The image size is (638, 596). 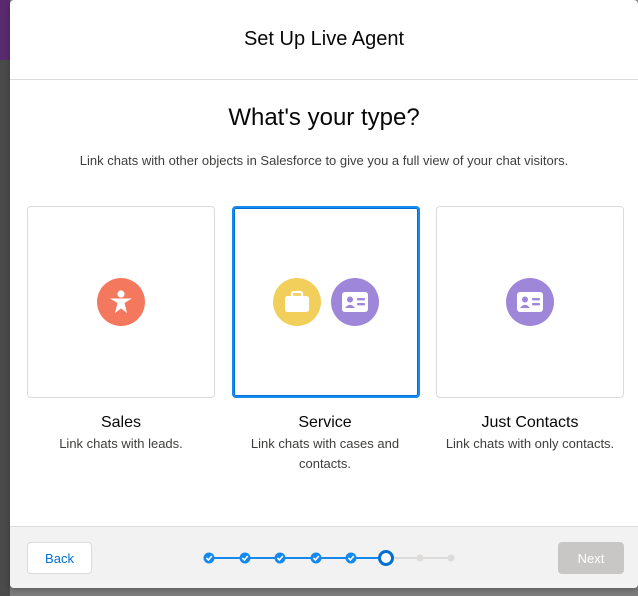 I want to click on modal-title: Set Up Live Agent, so click(x=324, y=39).